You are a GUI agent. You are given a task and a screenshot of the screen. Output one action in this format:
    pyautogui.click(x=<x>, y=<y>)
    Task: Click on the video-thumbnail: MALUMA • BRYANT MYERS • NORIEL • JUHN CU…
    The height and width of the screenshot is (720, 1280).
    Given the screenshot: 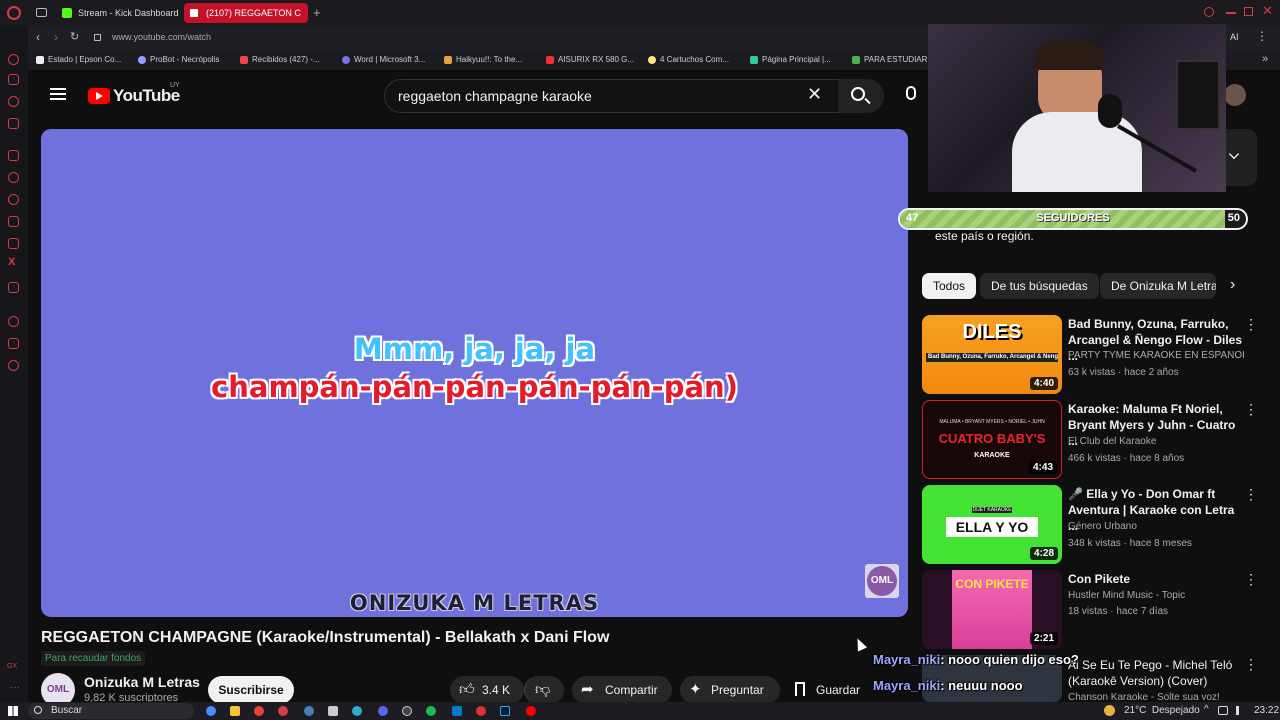 What is the action you would take?
    pyautogui.click(x=992, y=439)
    